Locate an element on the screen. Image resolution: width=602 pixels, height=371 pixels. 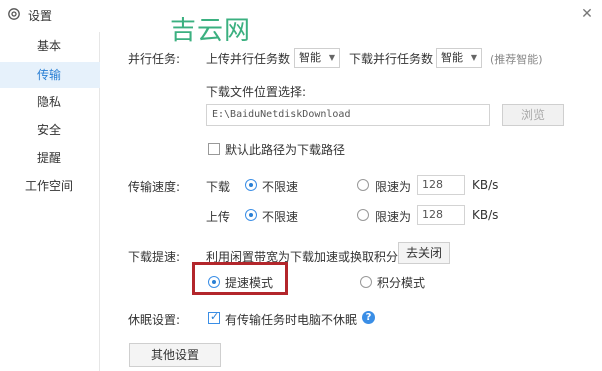
download-parallel-select: 智能 ▼ is located at coordinates (459, 58).